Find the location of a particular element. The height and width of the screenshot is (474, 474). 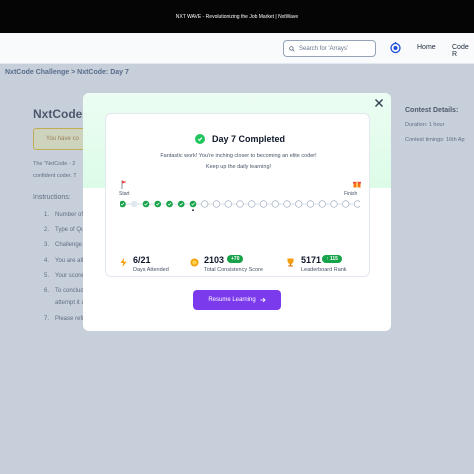

progress-track is located at coordinates (240, 206).